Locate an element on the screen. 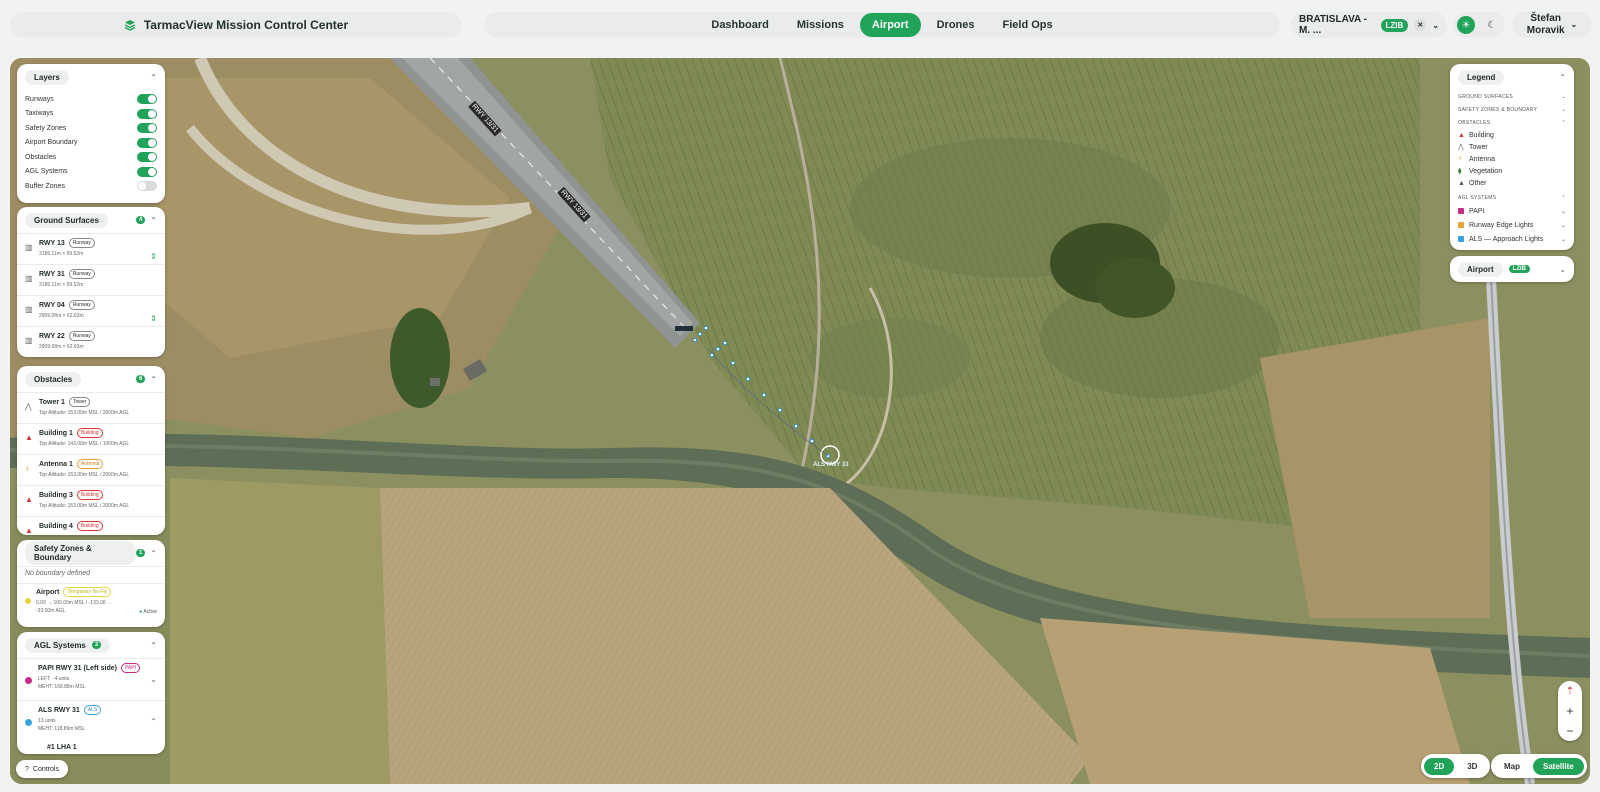  nav-dashboard: Dashboard is located at coordinates (739, 25).